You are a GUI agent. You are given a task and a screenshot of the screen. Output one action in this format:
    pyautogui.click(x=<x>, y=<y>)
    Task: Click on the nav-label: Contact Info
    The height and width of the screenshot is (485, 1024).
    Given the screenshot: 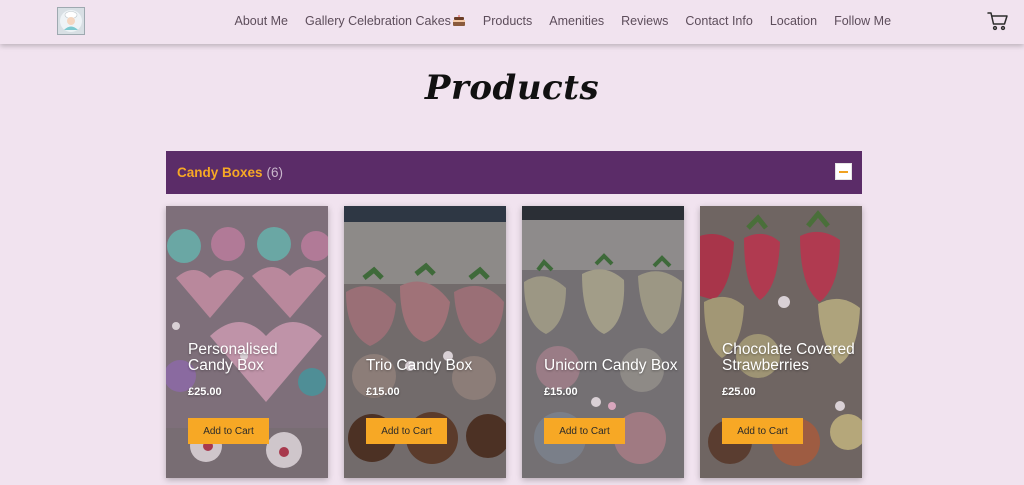 What is the action you would take?
    pyautogui.click(x=719, y=21)
    